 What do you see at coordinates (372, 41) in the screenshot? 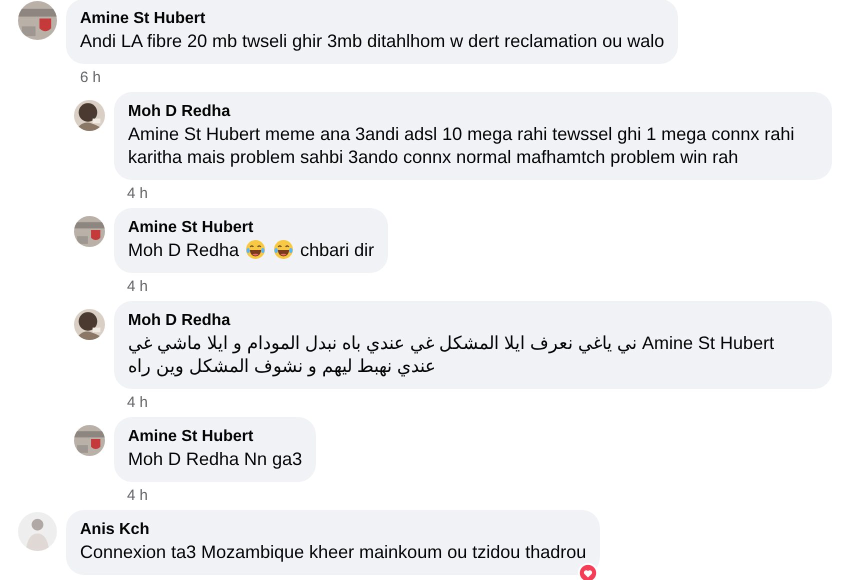
I see `comment-text: Andi LA fibre 20 mb twseli ghir 3mb ditahlhom w dert reclamation ou walo` at bounding box center [372, 41].